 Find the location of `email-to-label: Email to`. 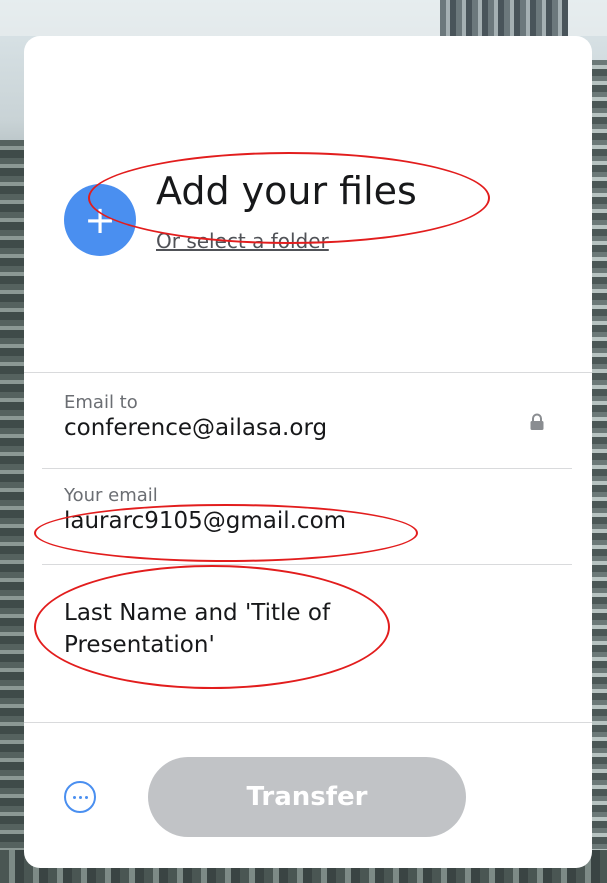

email-to-label: Email to is located at coordinates (101, 402).